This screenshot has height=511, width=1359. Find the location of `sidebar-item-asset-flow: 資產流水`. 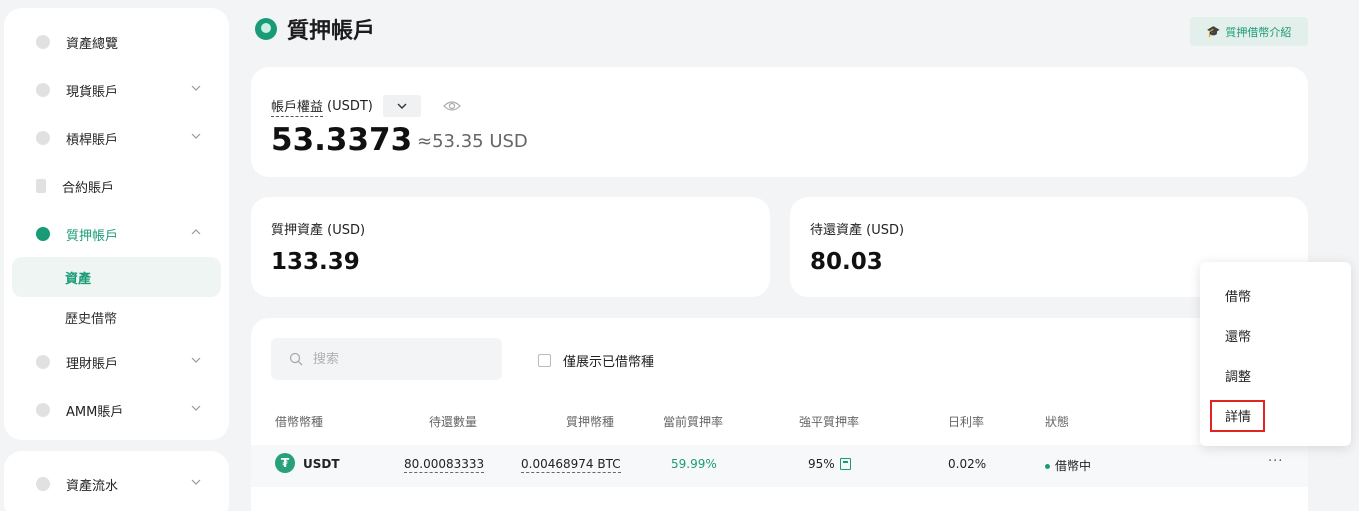

sidebar-item-asset-flow: 資產流水 is located at coordinates (116, 484).